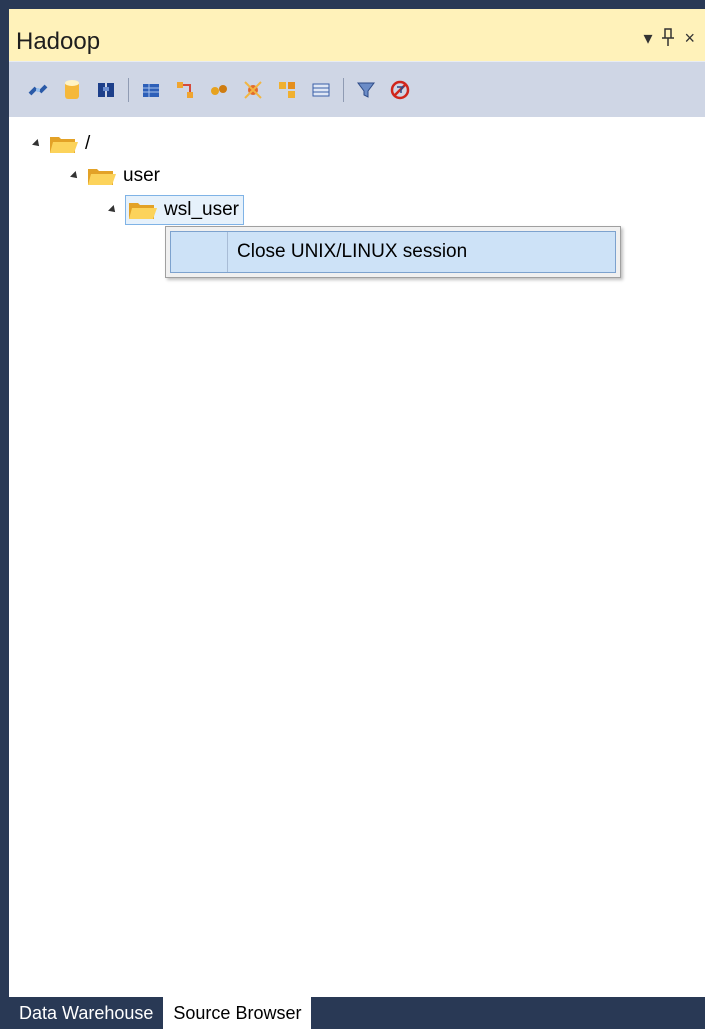  I want to click on tree-node-wsl-user: wsl_user, so click(176, 210).